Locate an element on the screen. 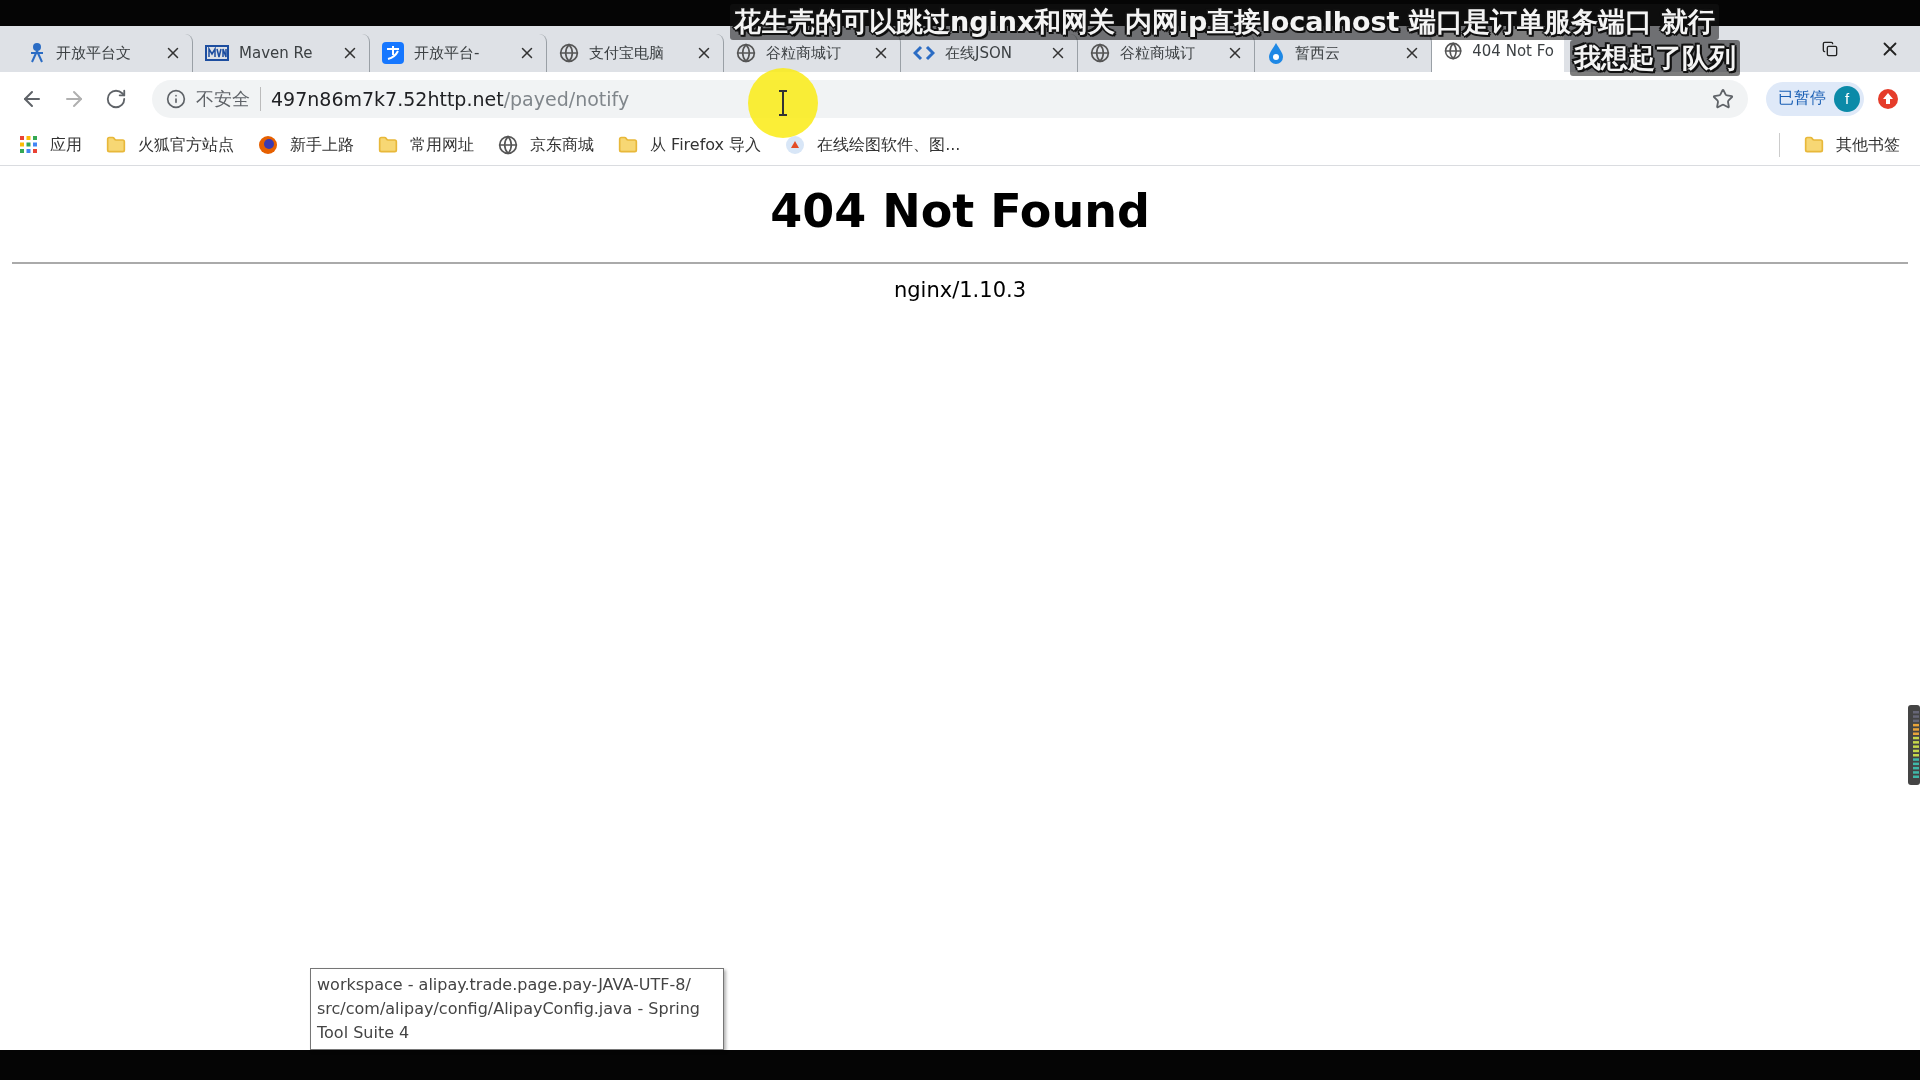  profile-avatar: f is located at coordinates (1847, 98).